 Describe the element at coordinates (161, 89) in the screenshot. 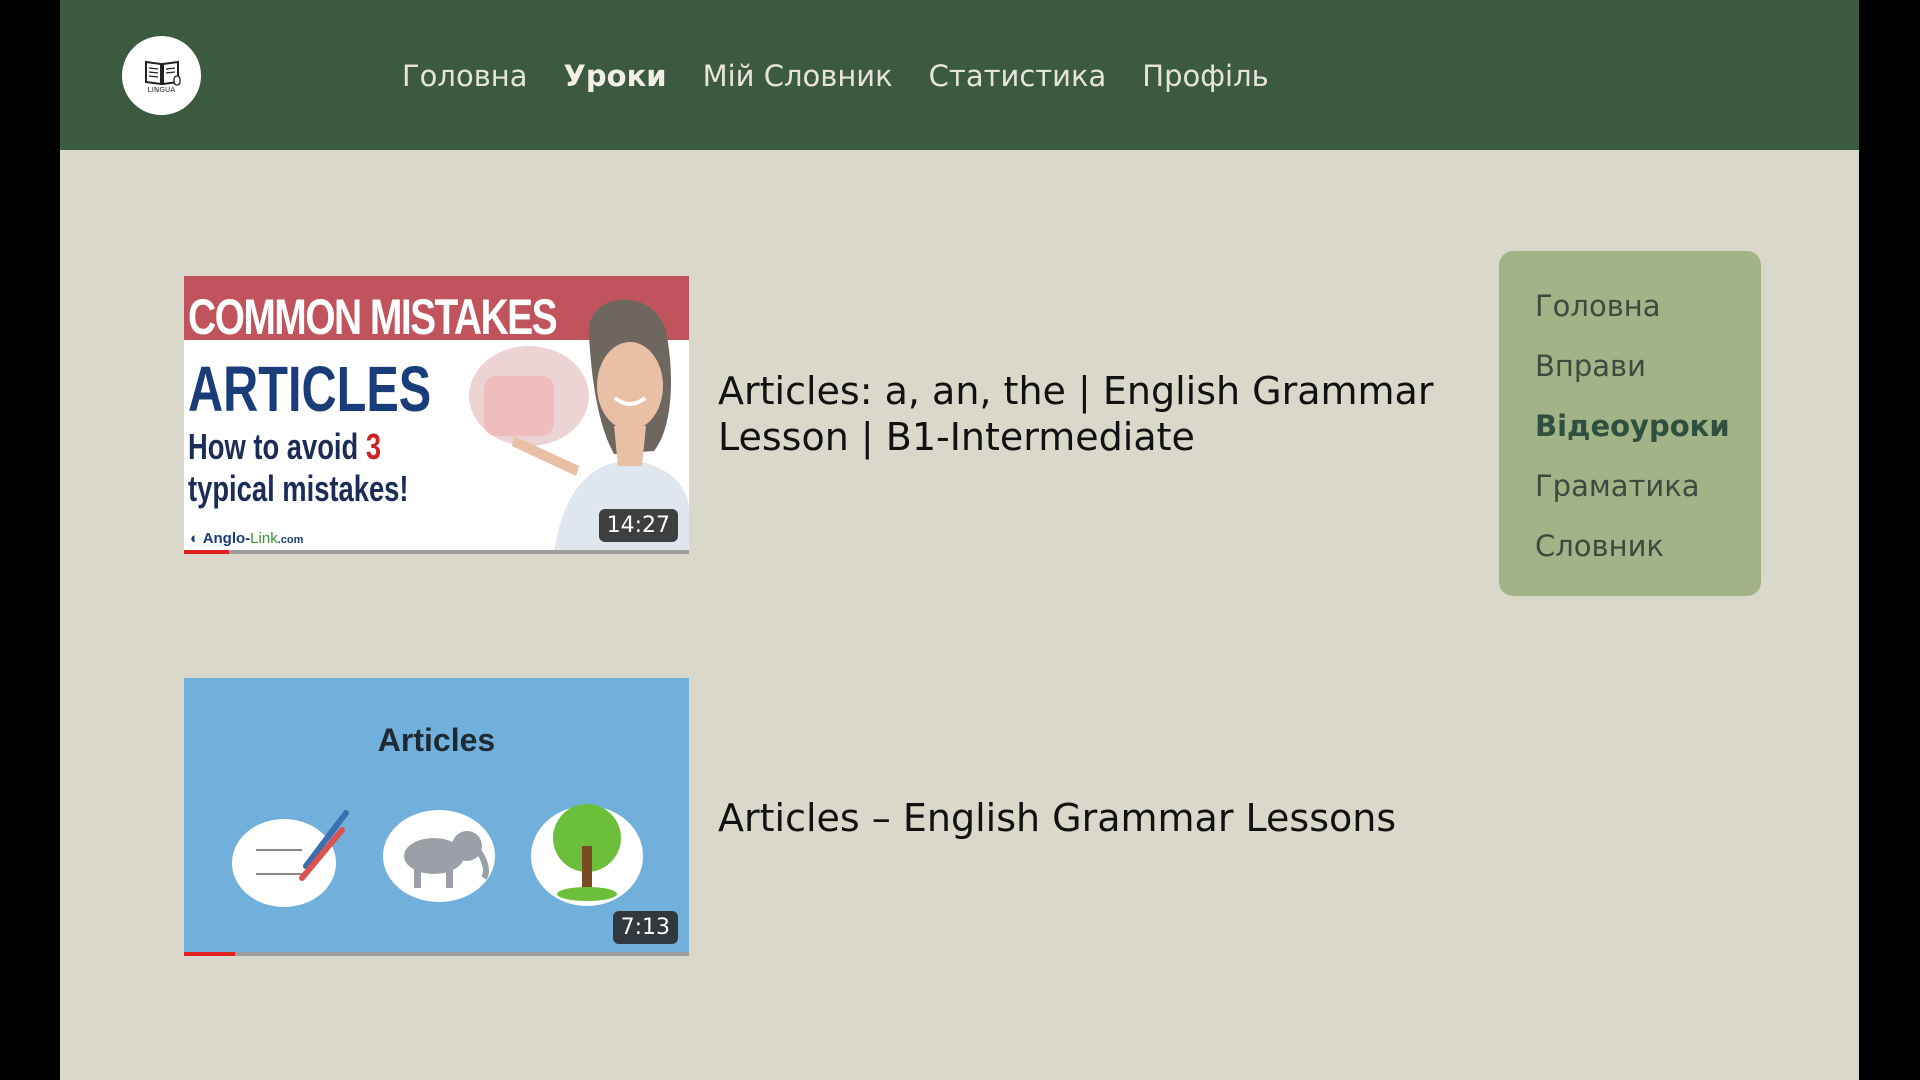

I see `logo-text: LINGUA` at that location.